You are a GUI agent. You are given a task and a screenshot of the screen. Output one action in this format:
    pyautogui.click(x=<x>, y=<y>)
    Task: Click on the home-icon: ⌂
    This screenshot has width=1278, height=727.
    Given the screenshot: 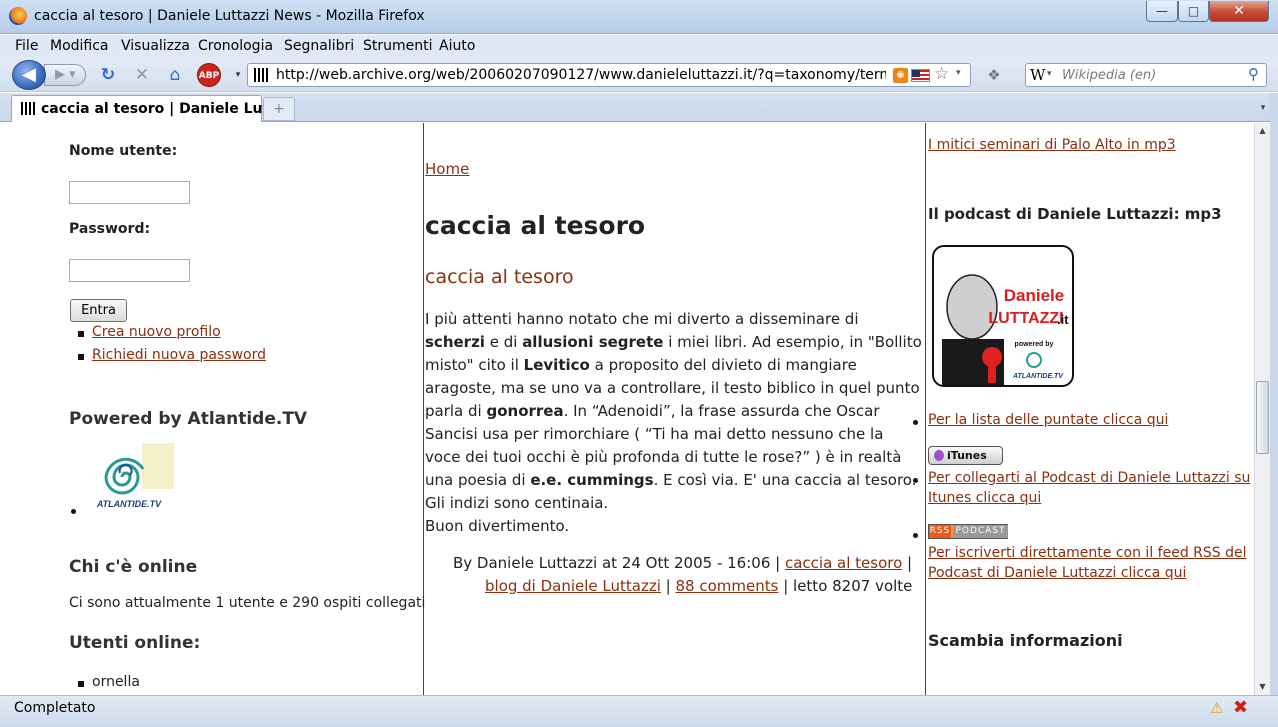 What is the action you would take?
    pyautogui.click(x=175, y=75)
    